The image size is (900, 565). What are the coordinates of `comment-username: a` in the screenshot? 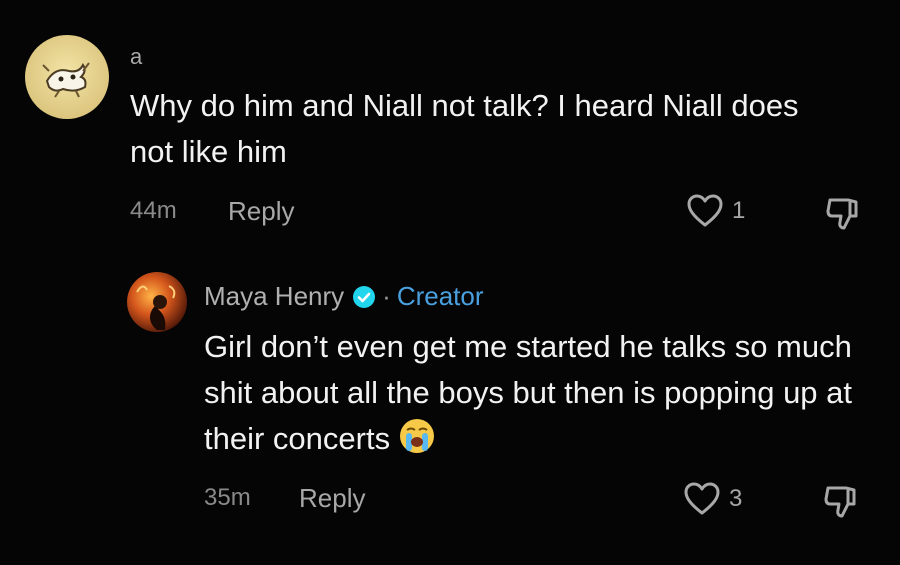 It's located at (136, 57).